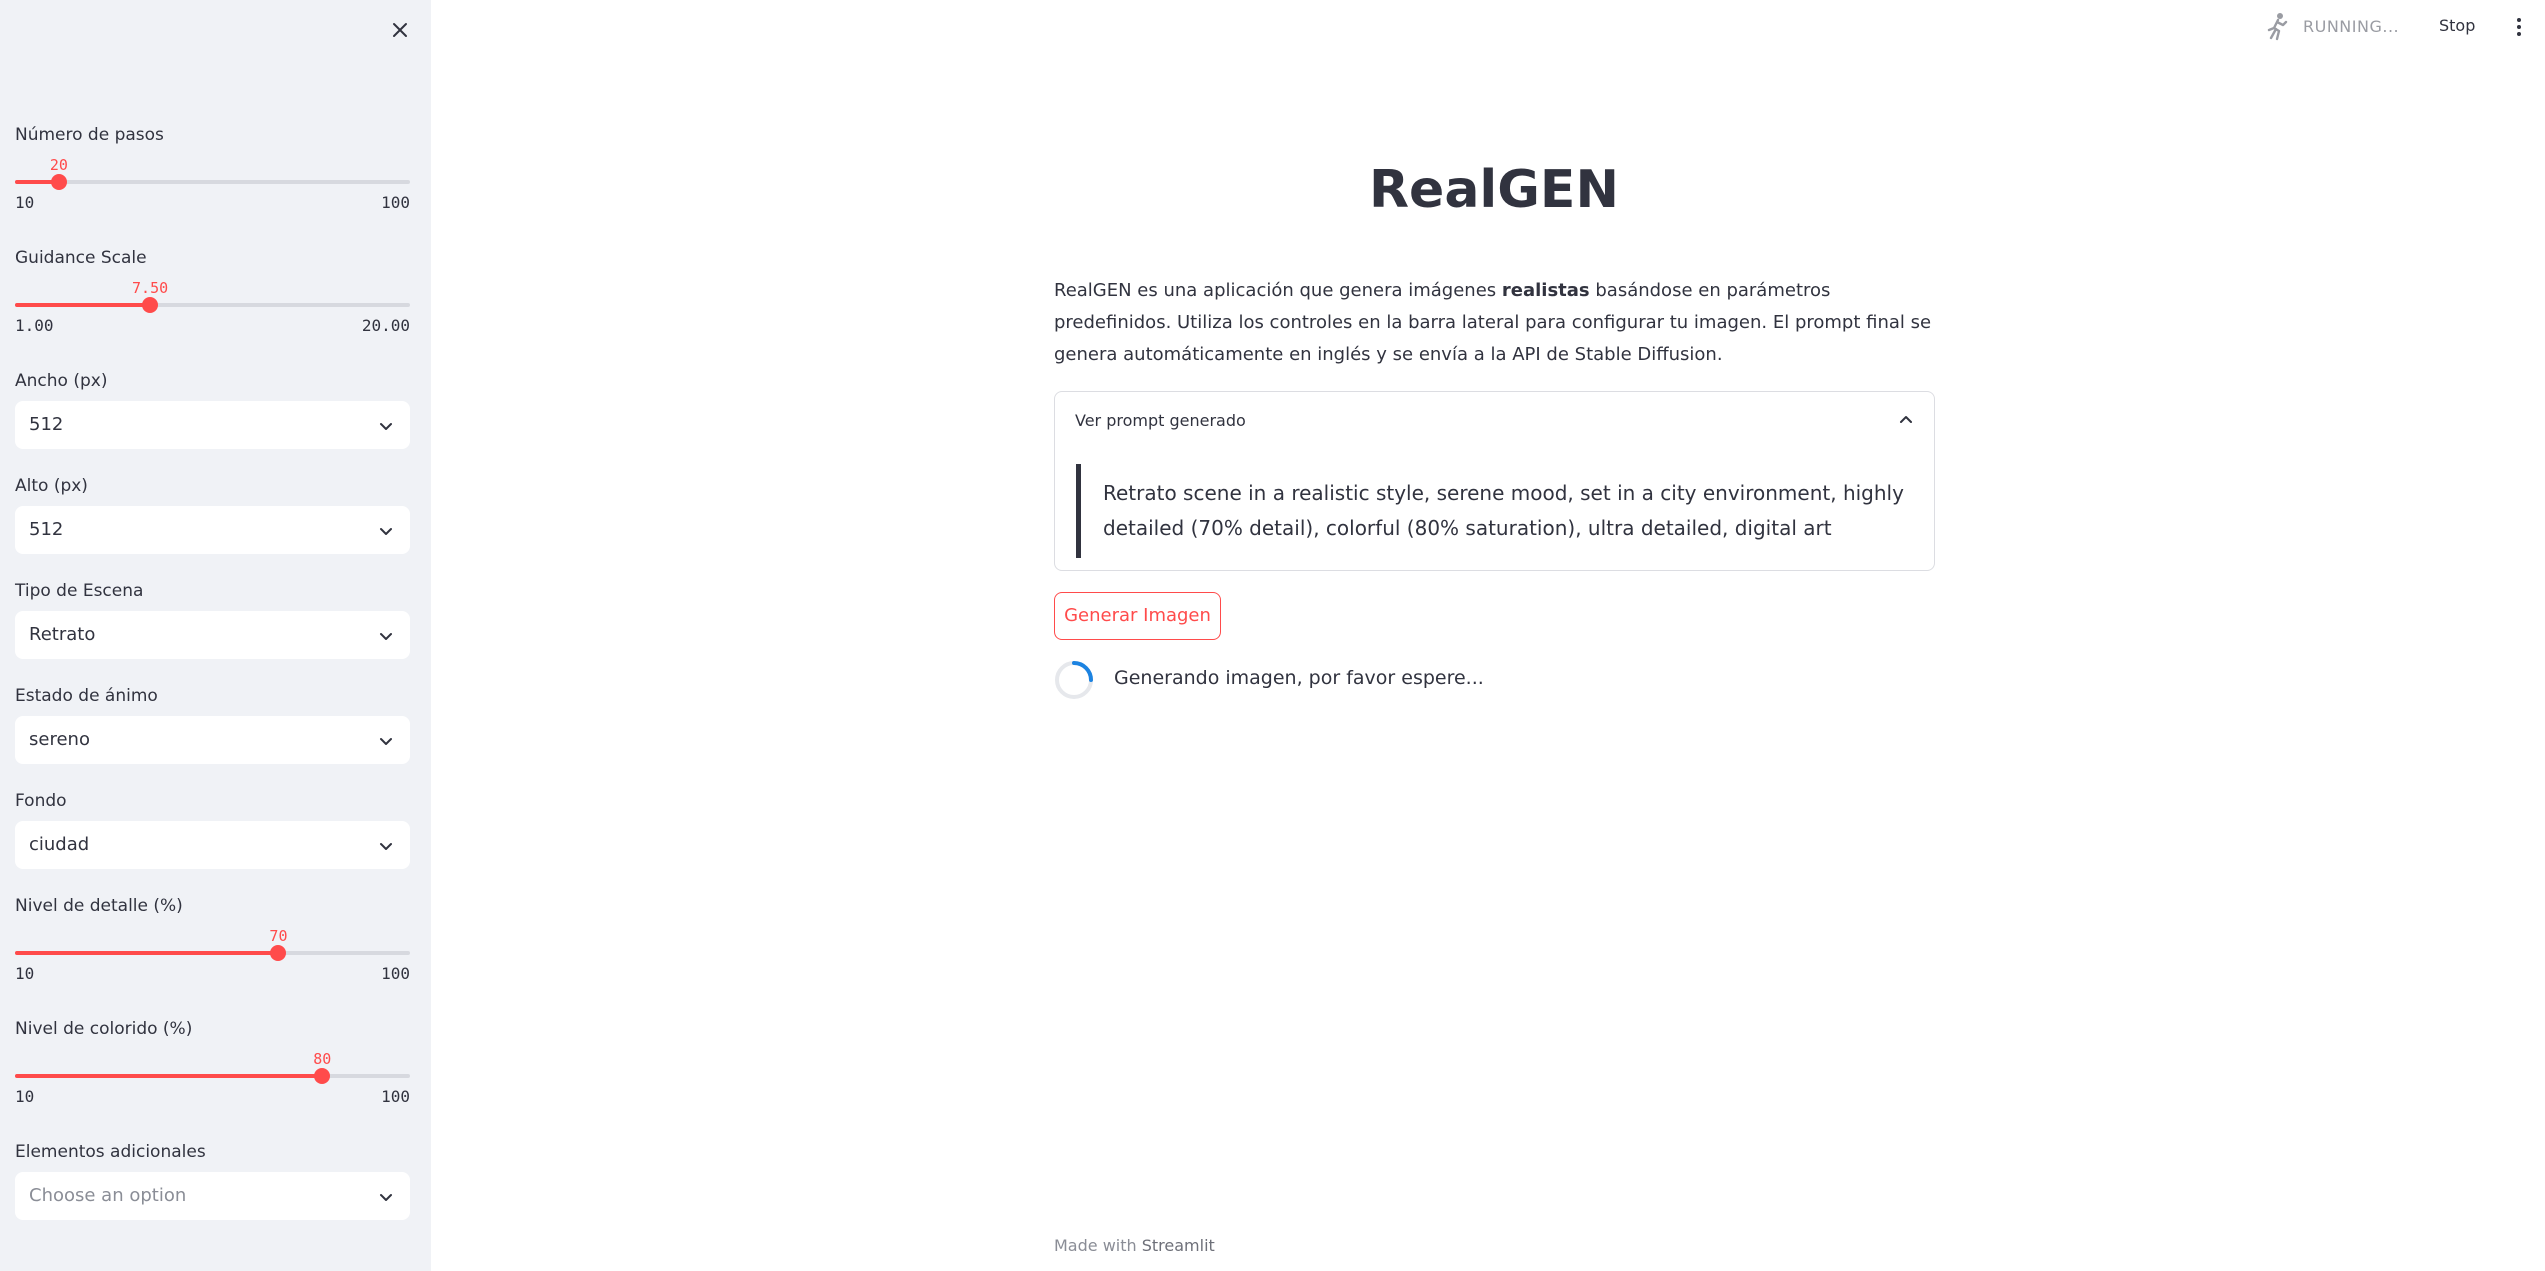 The width and height of the screenshot is (2545, 1271). What do you see at coordinates (2277, 27) in the screenshot?
I see `running-man-icon` at bounding box center [2277, 27].